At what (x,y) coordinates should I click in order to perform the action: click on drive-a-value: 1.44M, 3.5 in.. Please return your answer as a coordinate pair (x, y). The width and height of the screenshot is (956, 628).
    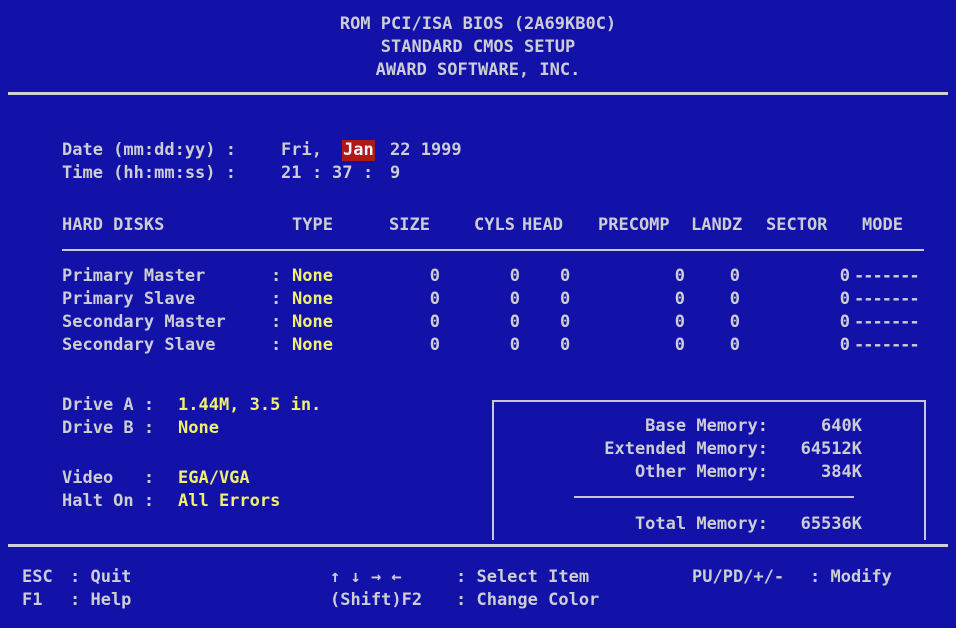
    Looking at the image, I should click on (249, 405).